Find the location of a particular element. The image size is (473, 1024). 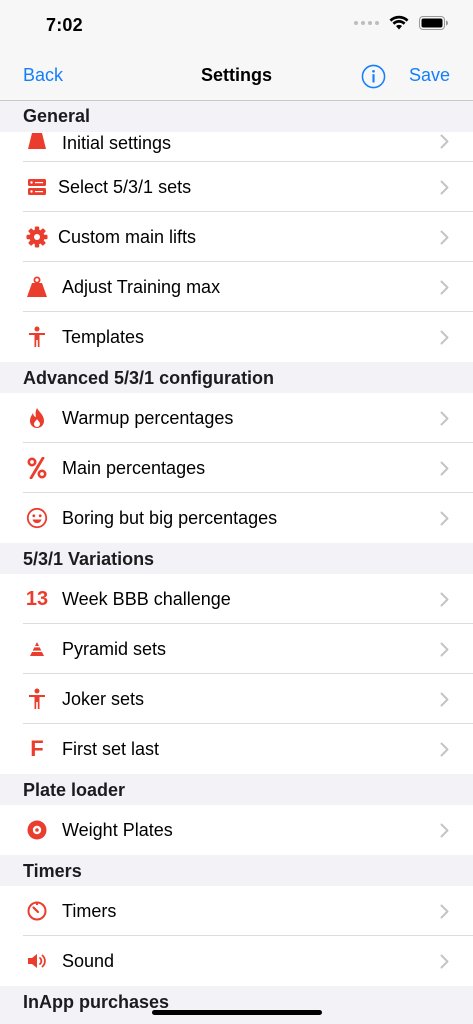

navigation-bar: Back Settings Save is located at coordinates (236, 76).